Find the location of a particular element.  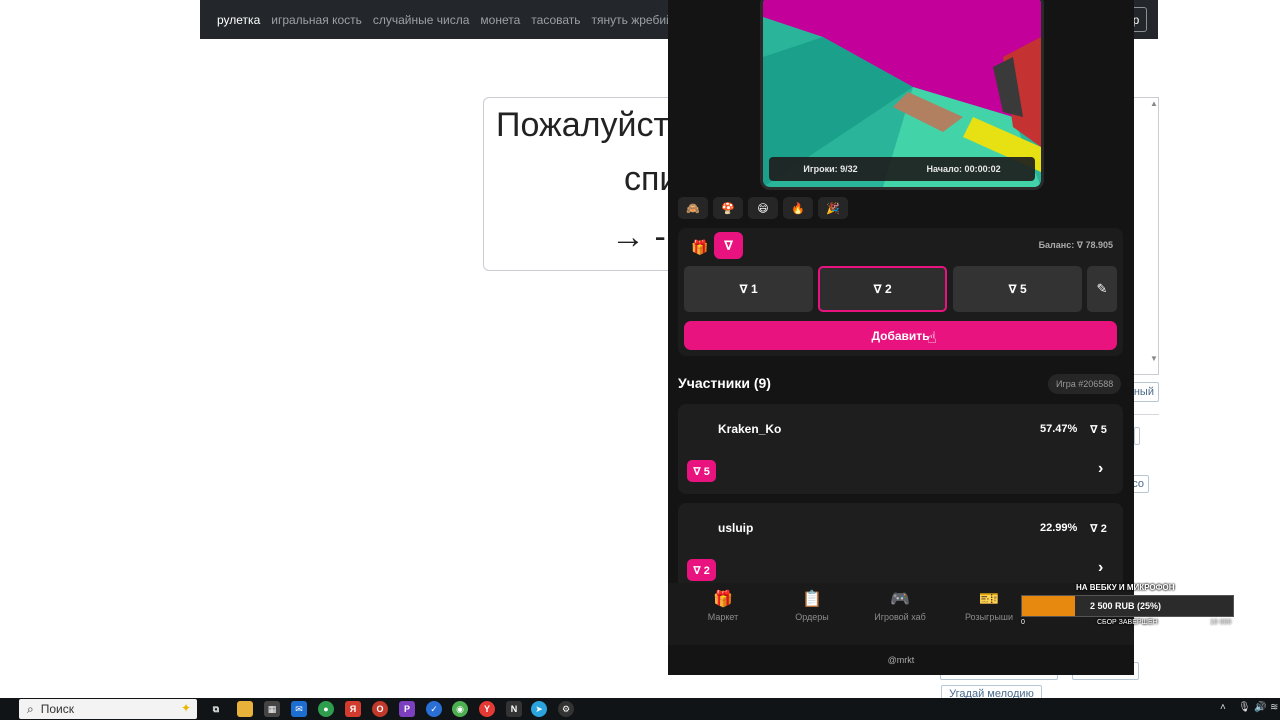

emoji-reactions: 🙈 🍄 😄 🔥 🎉 is located at coordinates (763, 208).